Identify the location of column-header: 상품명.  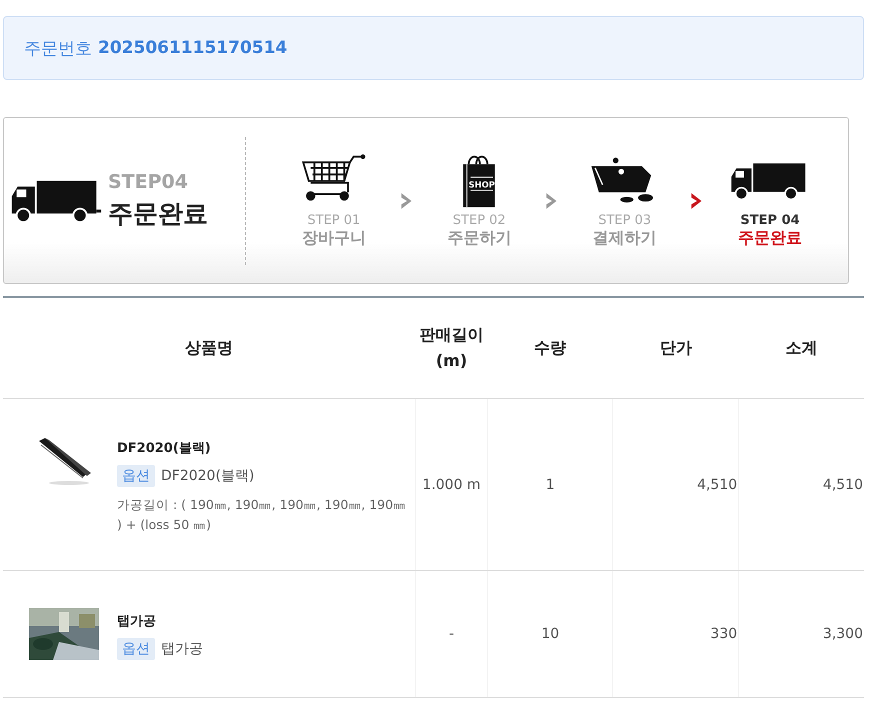
(209, 347).